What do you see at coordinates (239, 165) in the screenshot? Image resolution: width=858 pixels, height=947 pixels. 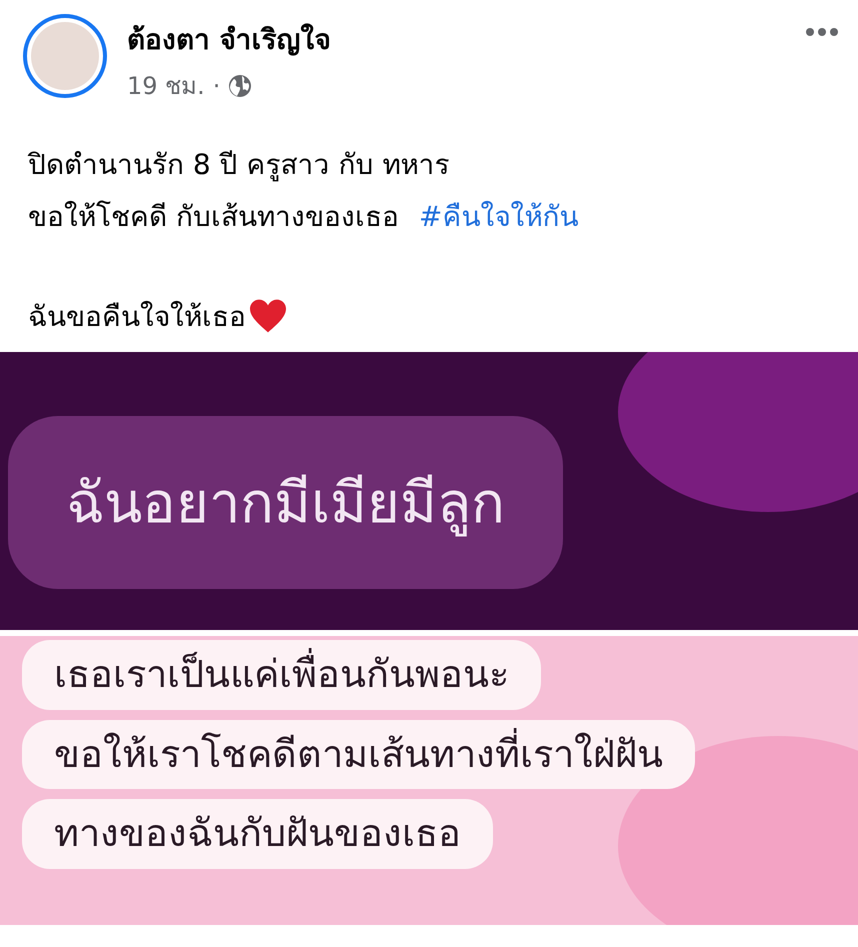 I see `post-text: ปิดตำนานรัก 8 ปี ครูสาว กับ ทหาร` at bounding box center [239, 165].